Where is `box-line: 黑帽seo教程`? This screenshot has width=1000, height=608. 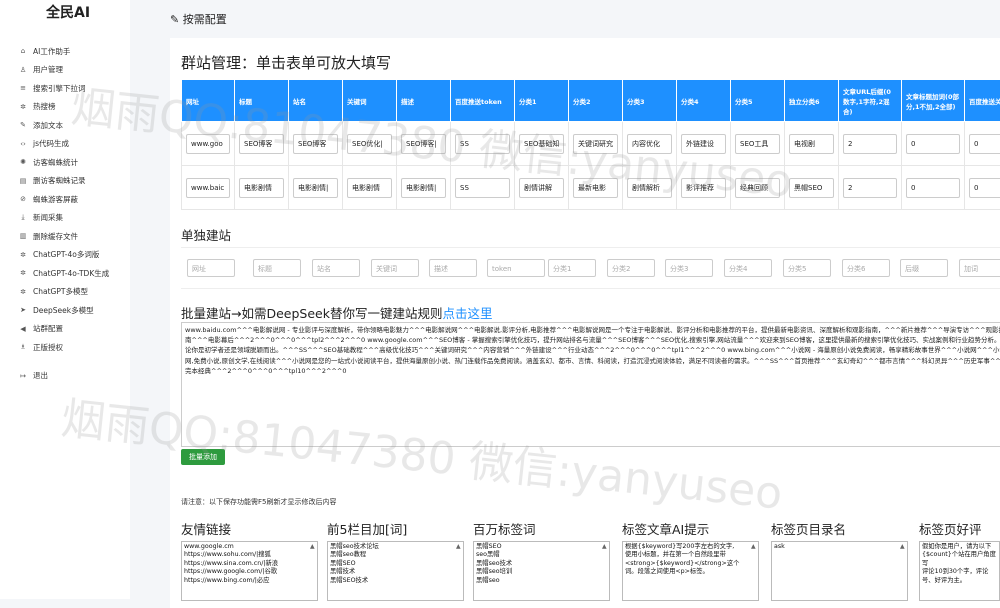 box-line: 黑帽seo教程 is located at coordinates (395, 555).